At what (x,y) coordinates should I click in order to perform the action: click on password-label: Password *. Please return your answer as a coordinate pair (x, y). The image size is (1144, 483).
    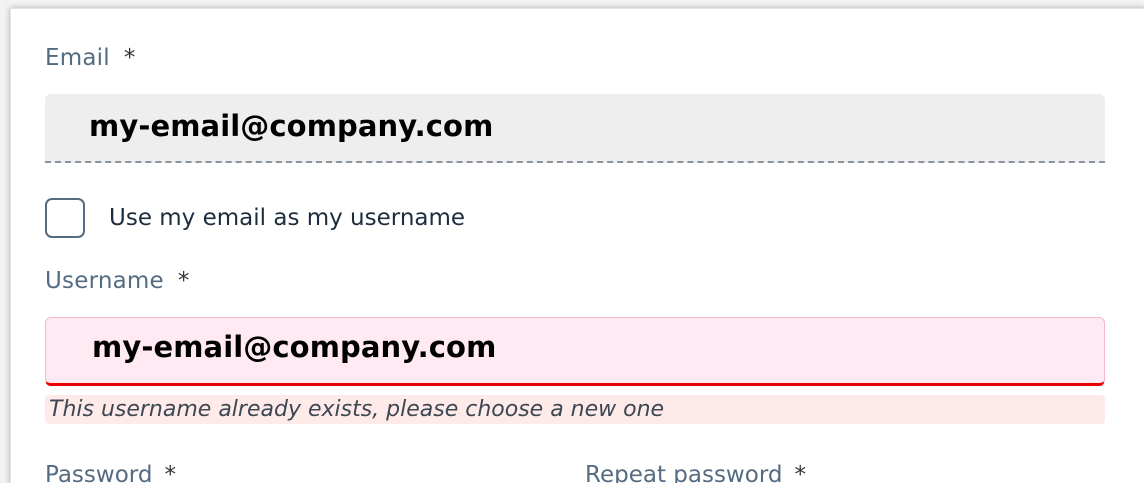
    Looking at the image, I should click on (110, 472).